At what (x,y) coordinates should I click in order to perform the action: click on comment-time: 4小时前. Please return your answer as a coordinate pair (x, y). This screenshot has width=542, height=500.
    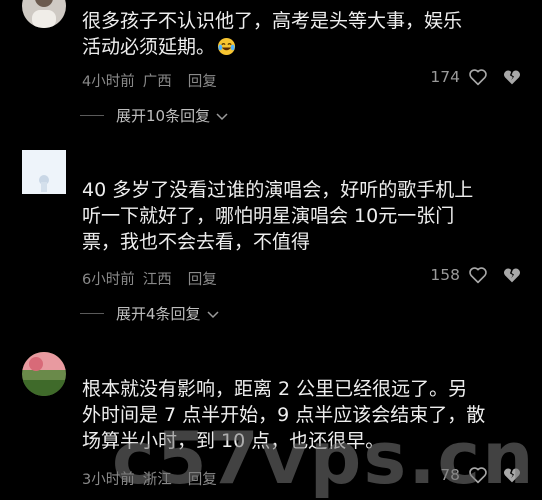
    Looking at the image, I should click on (108, 82).